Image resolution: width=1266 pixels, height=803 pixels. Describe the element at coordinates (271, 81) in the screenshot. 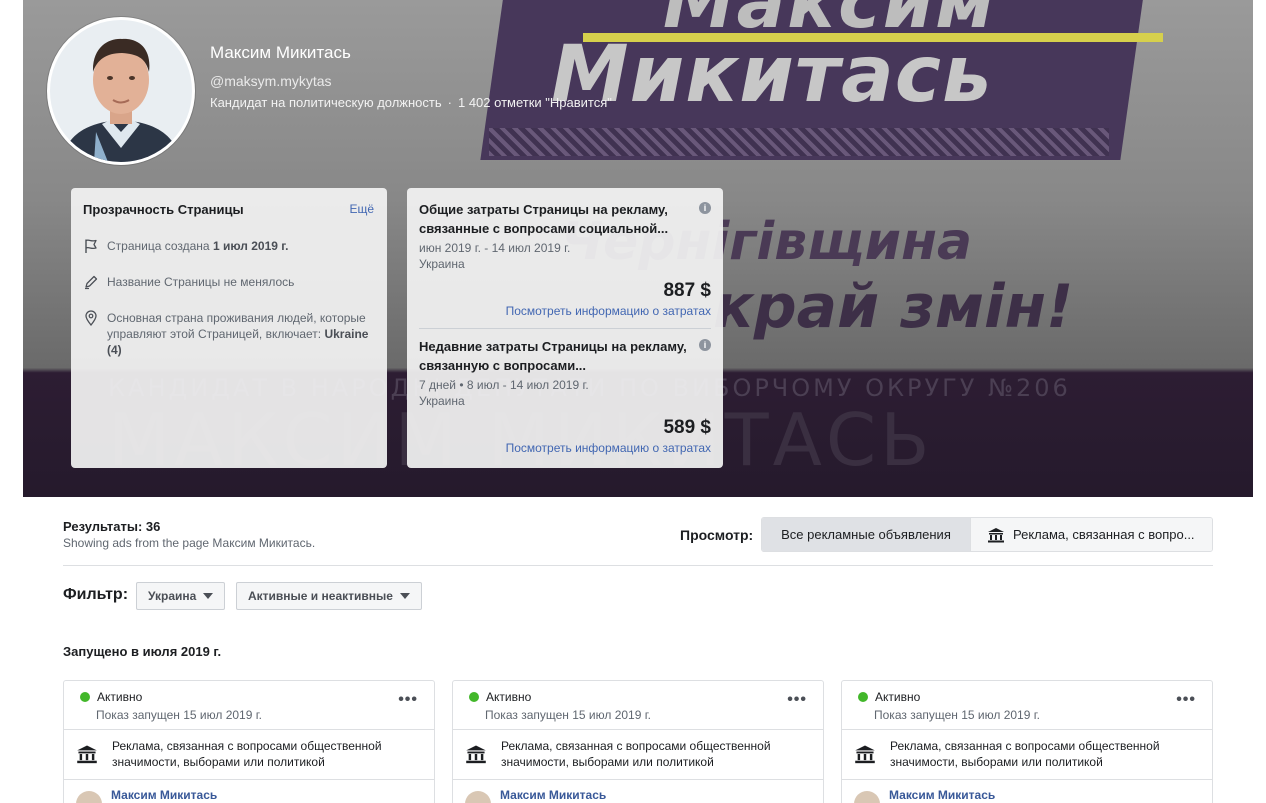

I see `page-handle: @maksym.mykytas` at that location.